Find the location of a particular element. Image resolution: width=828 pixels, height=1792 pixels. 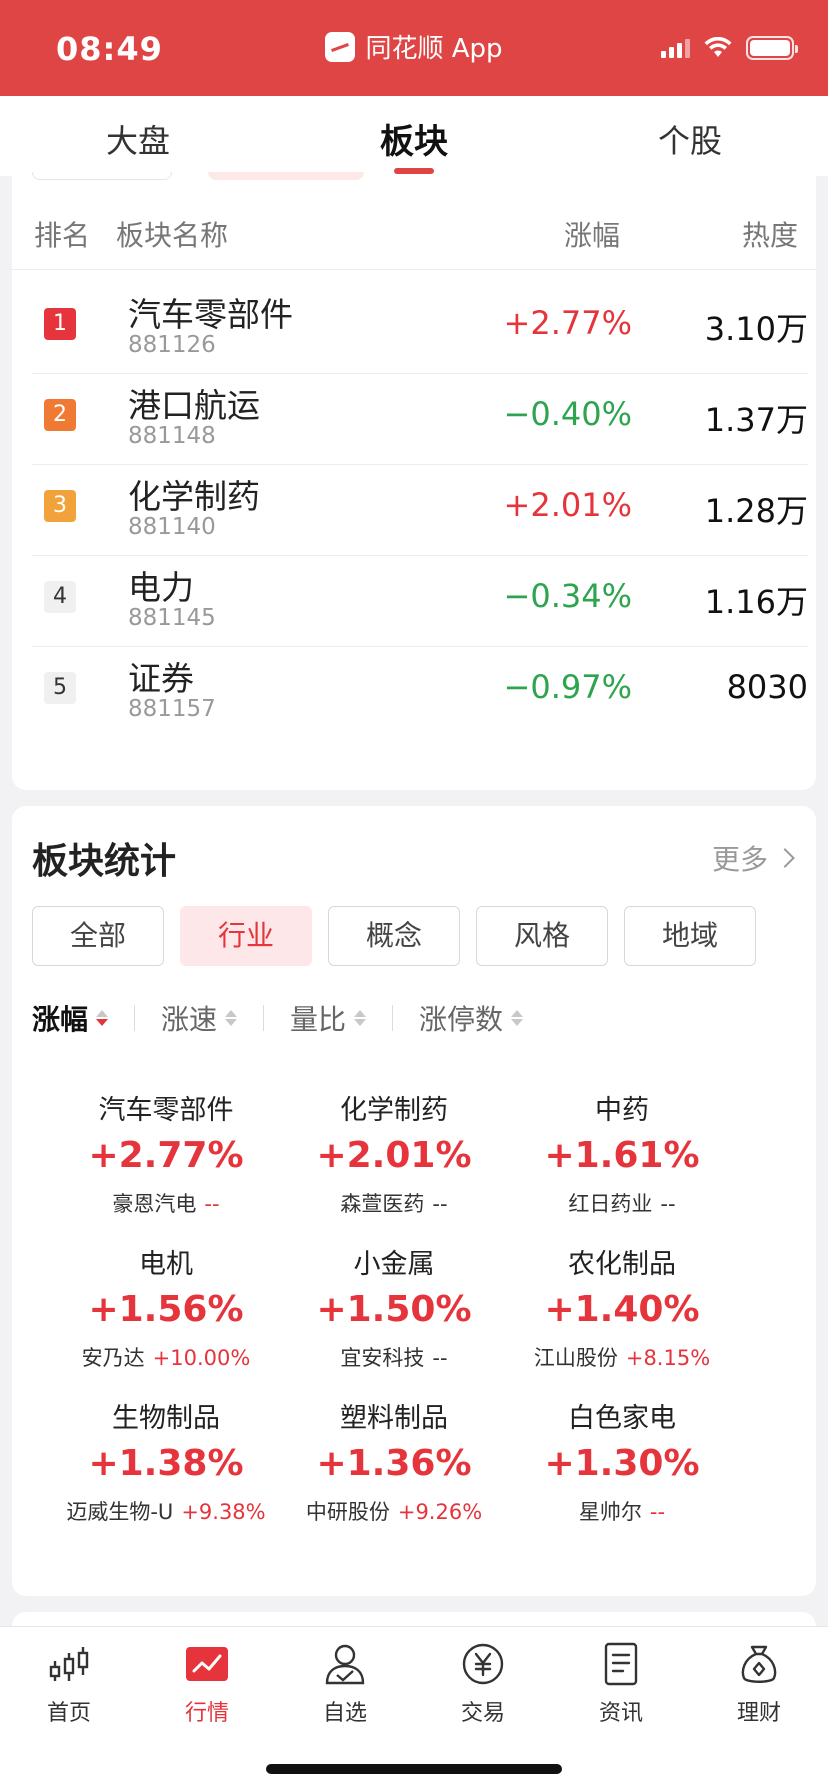

cell-leader: 星帅尔 -- is located at coordinates (622, 1511).